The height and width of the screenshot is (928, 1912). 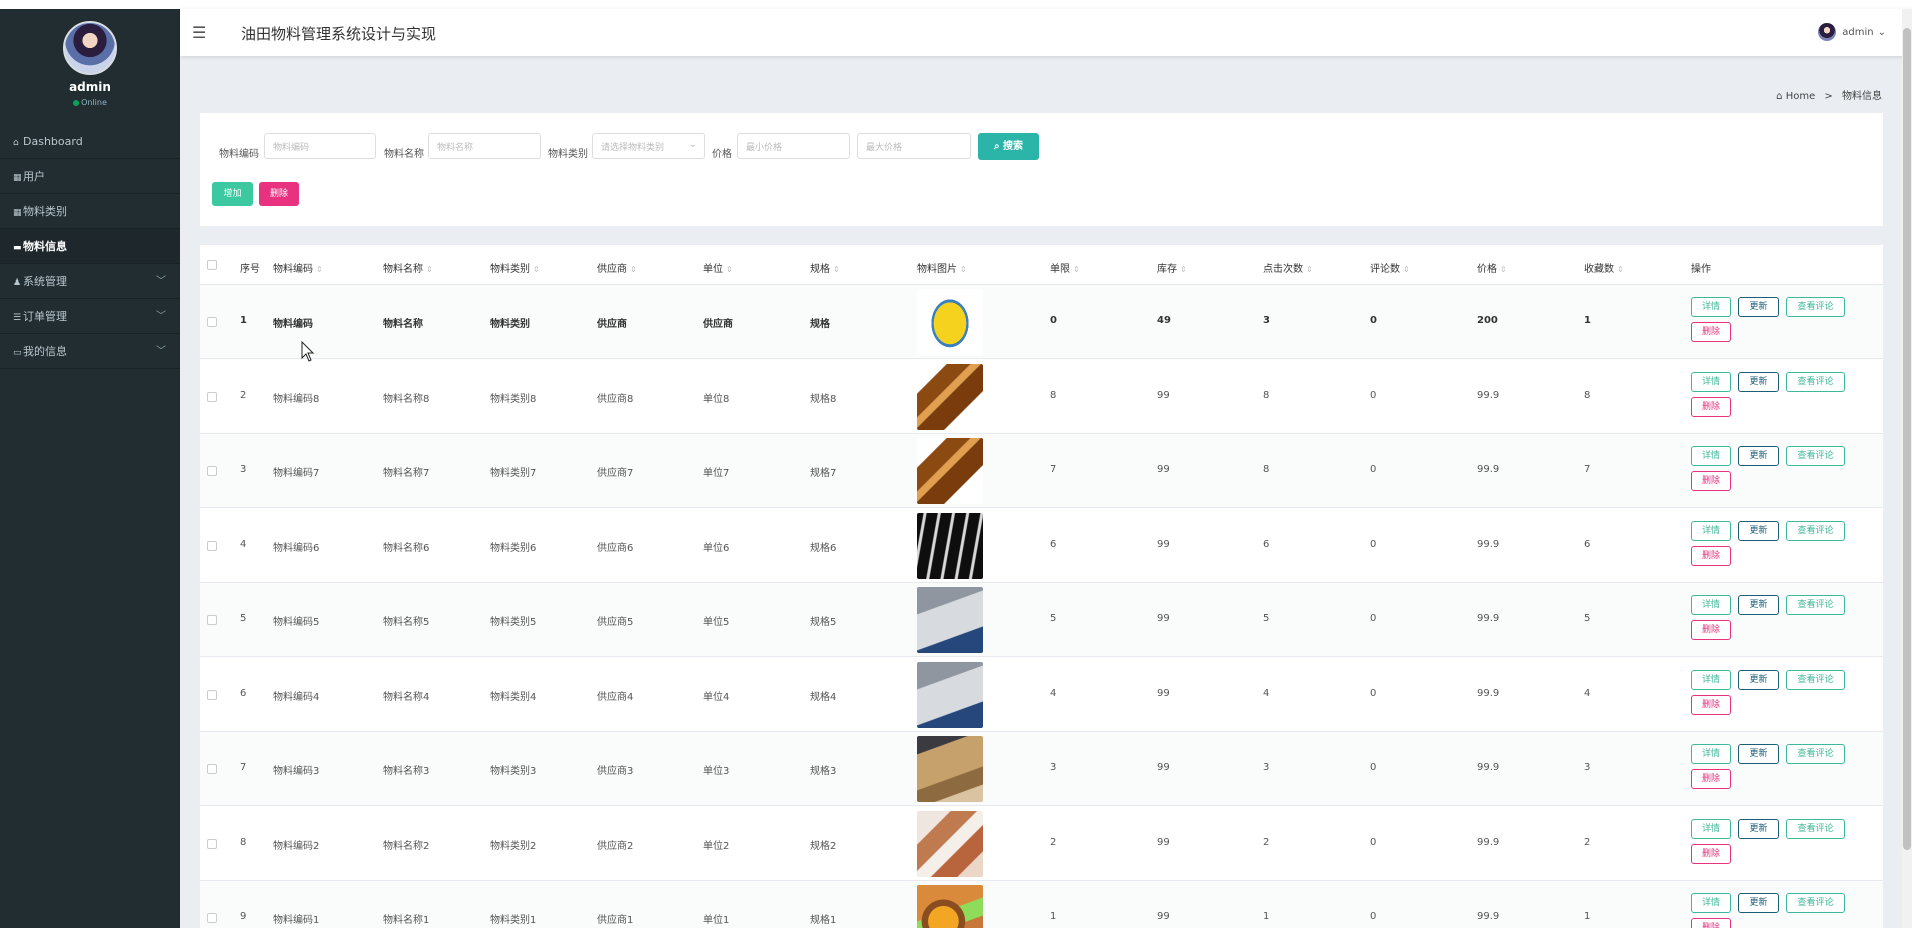 I want to click on sidebar-item-material-category: ▦物料类别, so click(x=90, y=211).